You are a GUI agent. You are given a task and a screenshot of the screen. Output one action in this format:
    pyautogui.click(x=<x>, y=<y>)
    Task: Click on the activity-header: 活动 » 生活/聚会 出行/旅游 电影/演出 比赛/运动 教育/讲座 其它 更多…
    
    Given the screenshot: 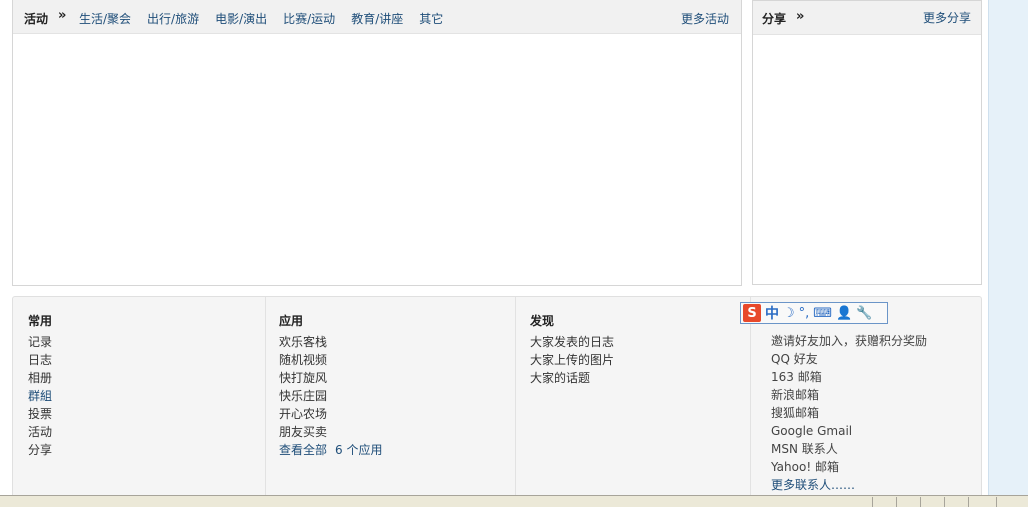 What is the action you would take?
    pyautogui.click(x=377, y=17)
    